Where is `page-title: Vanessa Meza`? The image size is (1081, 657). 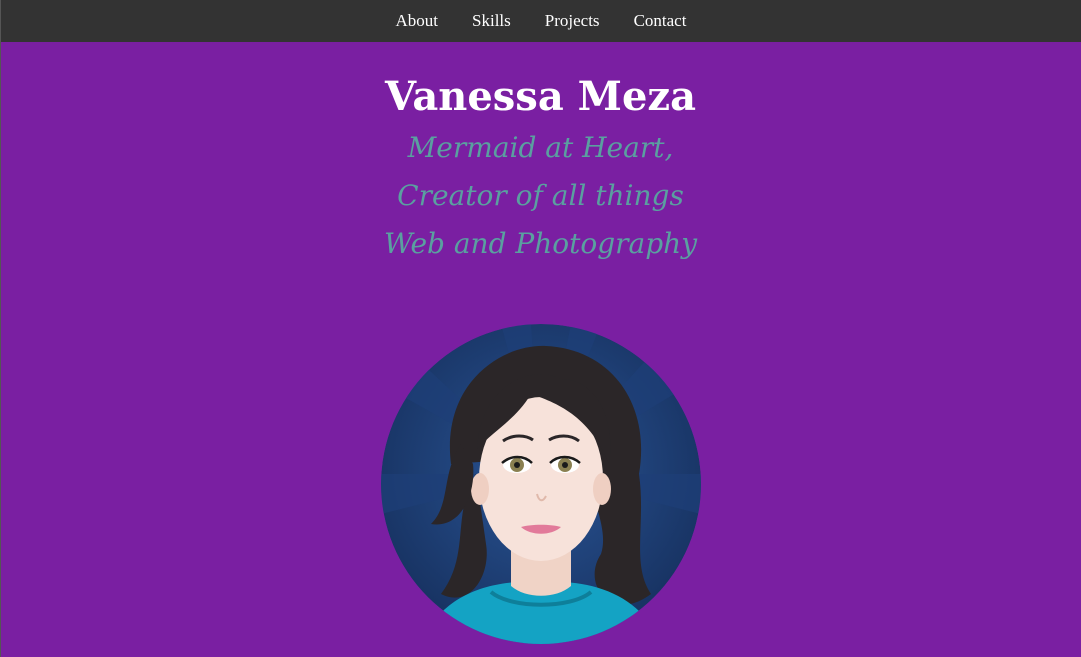 page-title: Vanessa Meza is located at coordinates (540, 96).